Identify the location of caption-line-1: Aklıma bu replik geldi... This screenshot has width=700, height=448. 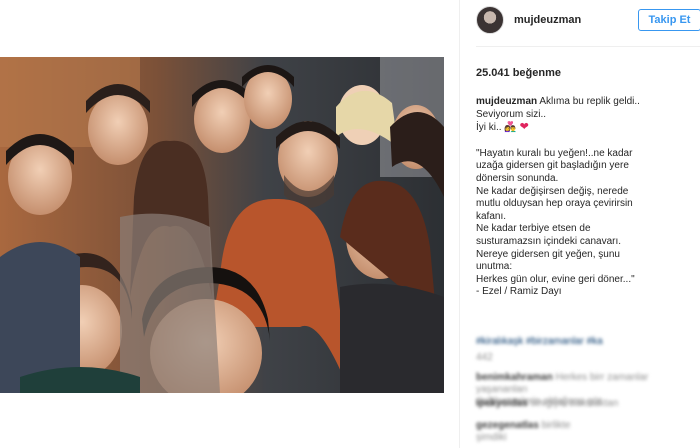
(589, 101).